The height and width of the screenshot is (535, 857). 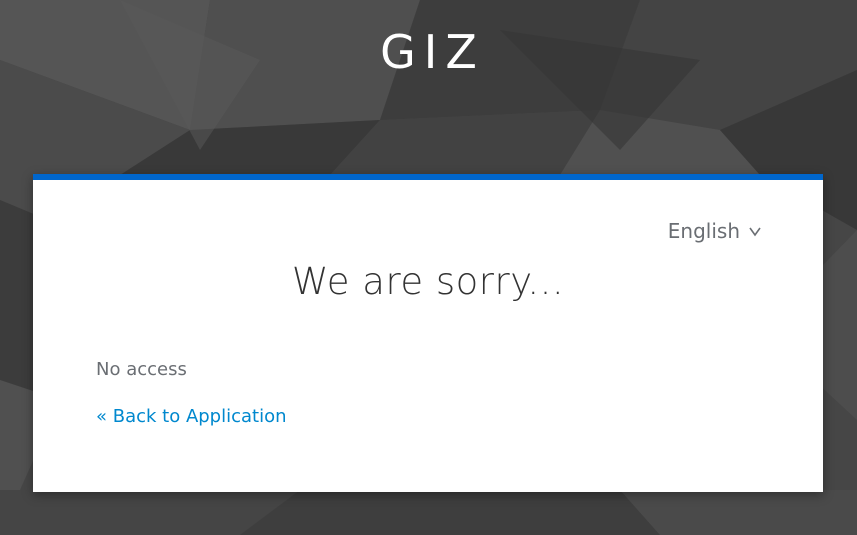 What do you see at coordinates (755, 232) in the screenshot?
I see `chevron-down-icon` at bounding box center [755, 232].